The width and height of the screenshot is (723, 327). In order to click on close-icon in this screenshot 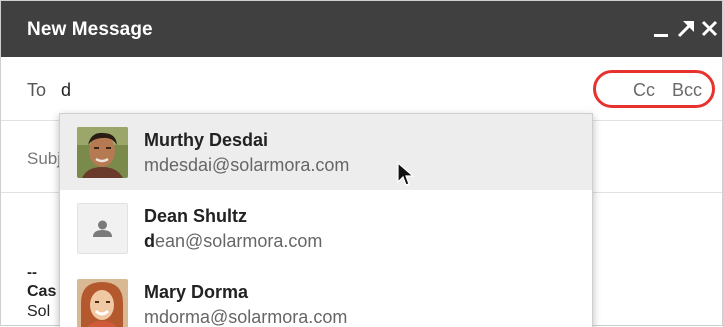, I will do `click(710, 28)`.